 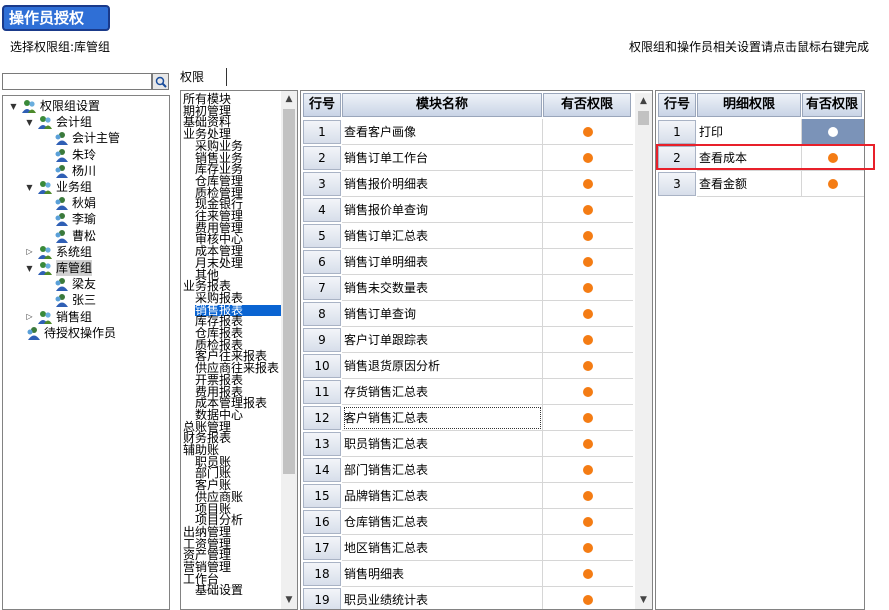 What do you see at coordinates (219, 590) in the screenshot?
I see `module-item: 基础设置` at bounding box center [219, 590].